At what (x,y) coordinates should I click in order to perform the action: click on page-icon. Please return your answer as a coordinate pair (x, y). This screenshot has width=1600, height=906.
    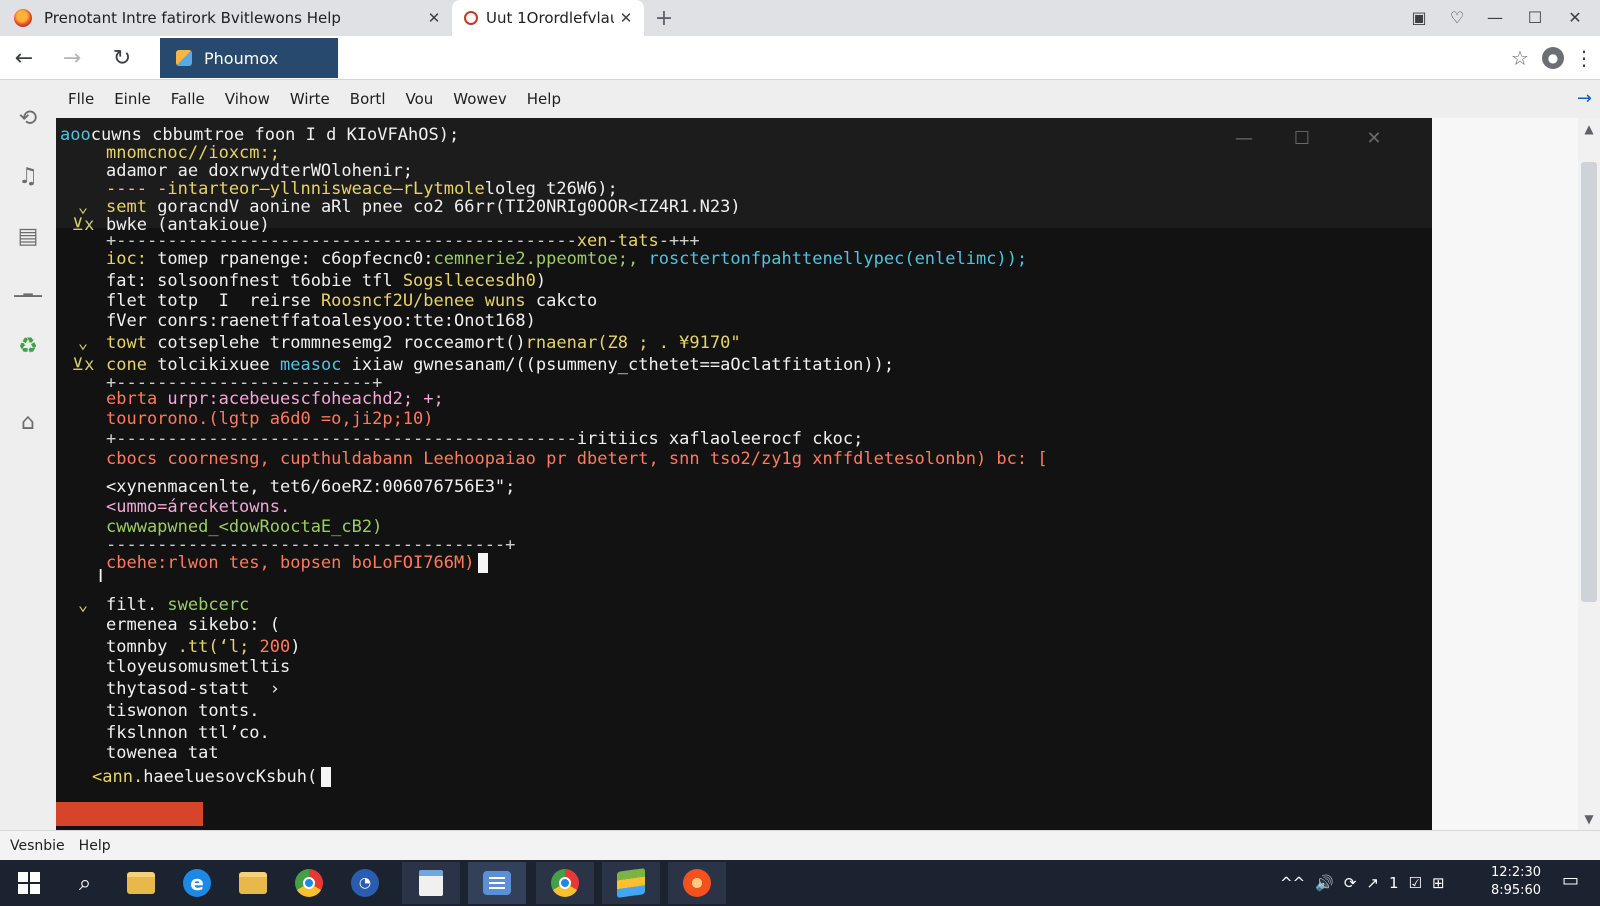
    Looking at the image, I should click on (471, 18).